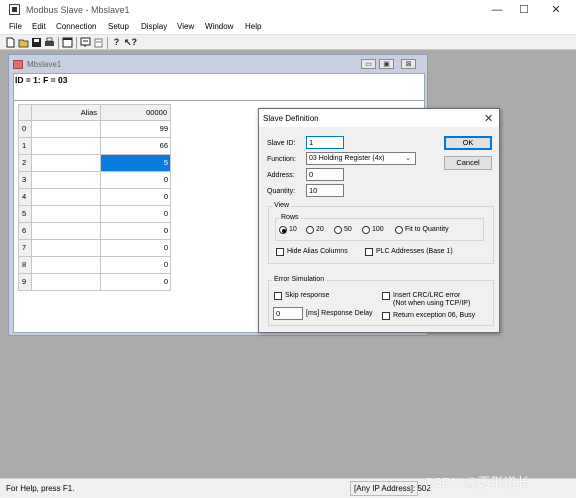 This screenshot has height=498, width=576. I want to click on register-value-cell: 66, so click(136, 146).